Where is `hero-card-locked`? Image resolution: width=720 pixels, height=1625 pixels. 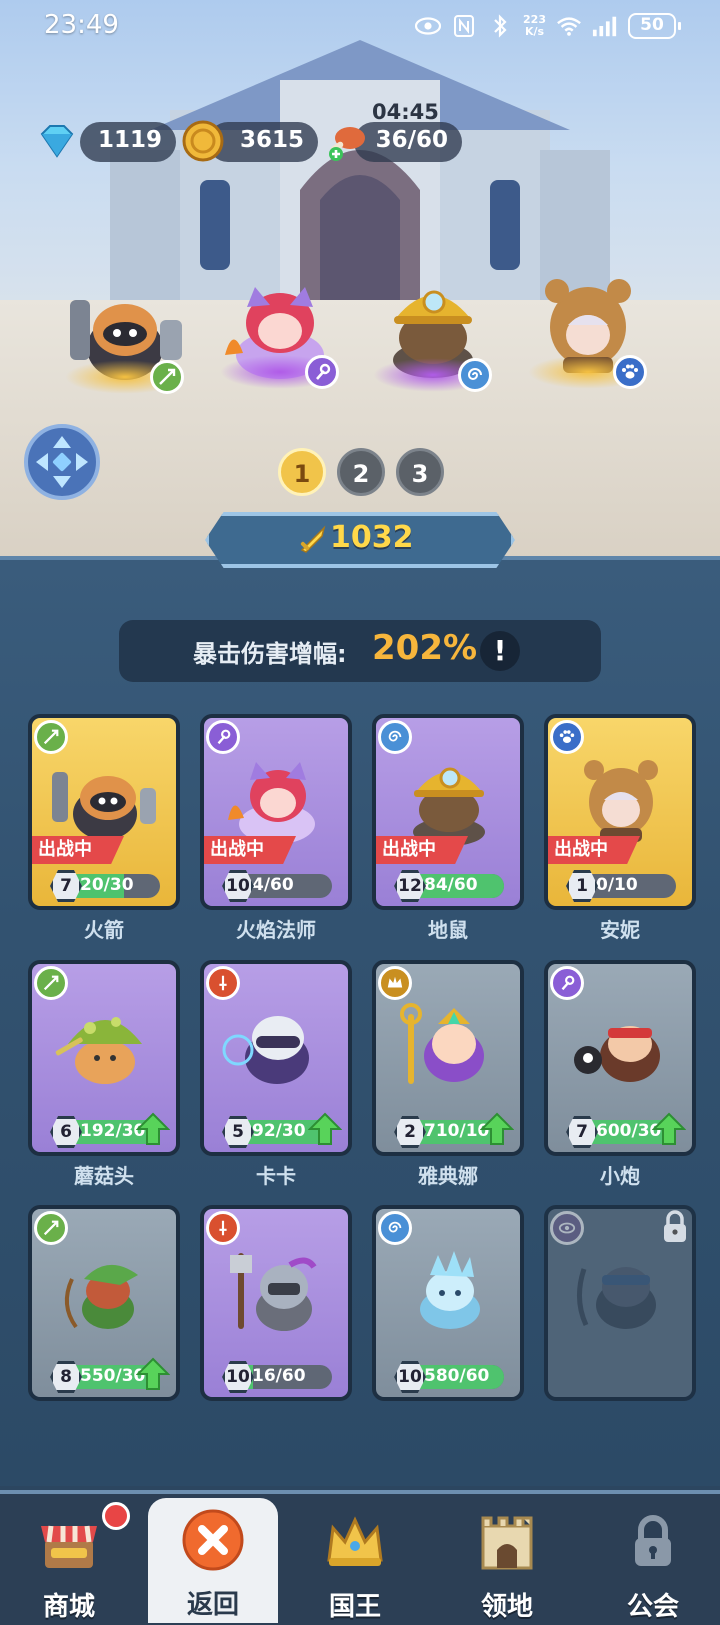
hero-card-locked is located at coordinates (620, 1303).